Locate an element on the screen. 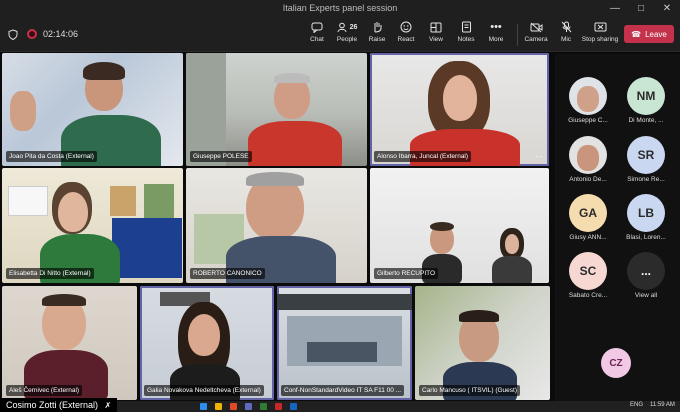  taskbar-clock: 11:59 AM is located at coordinates (662, 405).